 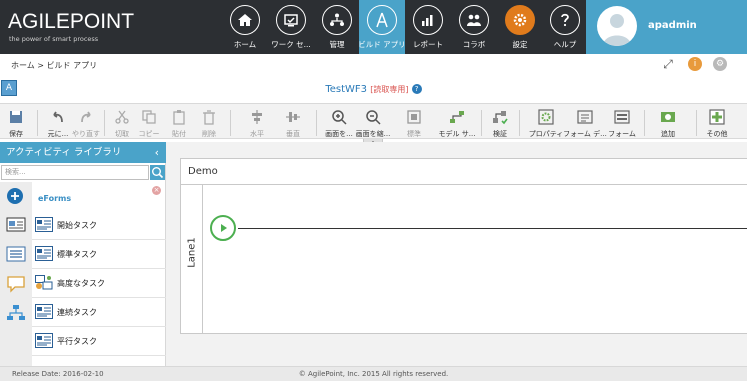 I want to click on close-icon: ×, so click(x=156, y=190).